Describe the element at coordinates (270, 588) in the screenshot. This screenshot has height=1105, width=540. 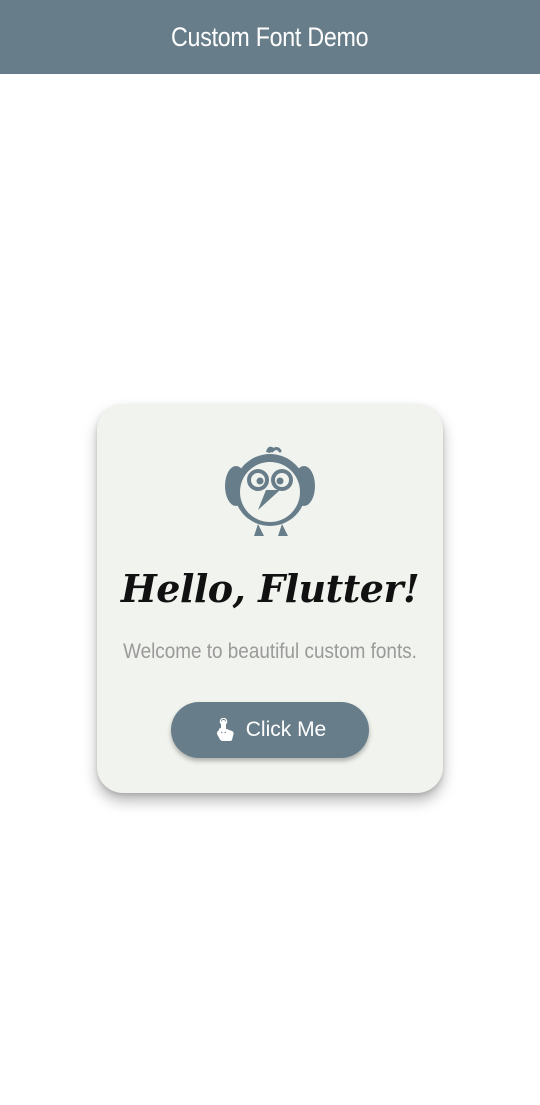
I see `headline-text: Hello, Flutter!` at that location.